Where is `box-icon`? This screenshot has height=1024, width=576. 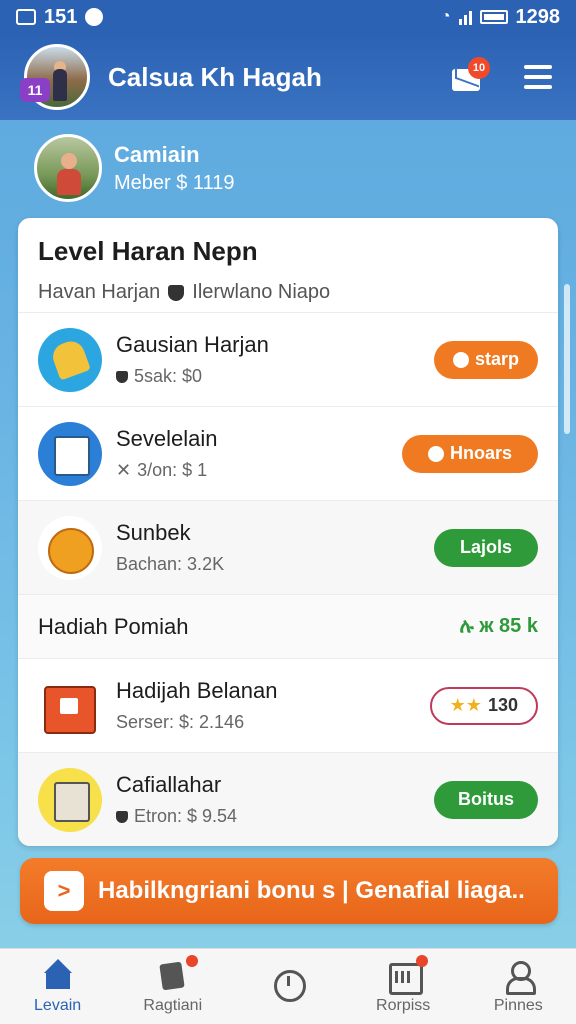
box-icon is located at coordinates (70, 453).